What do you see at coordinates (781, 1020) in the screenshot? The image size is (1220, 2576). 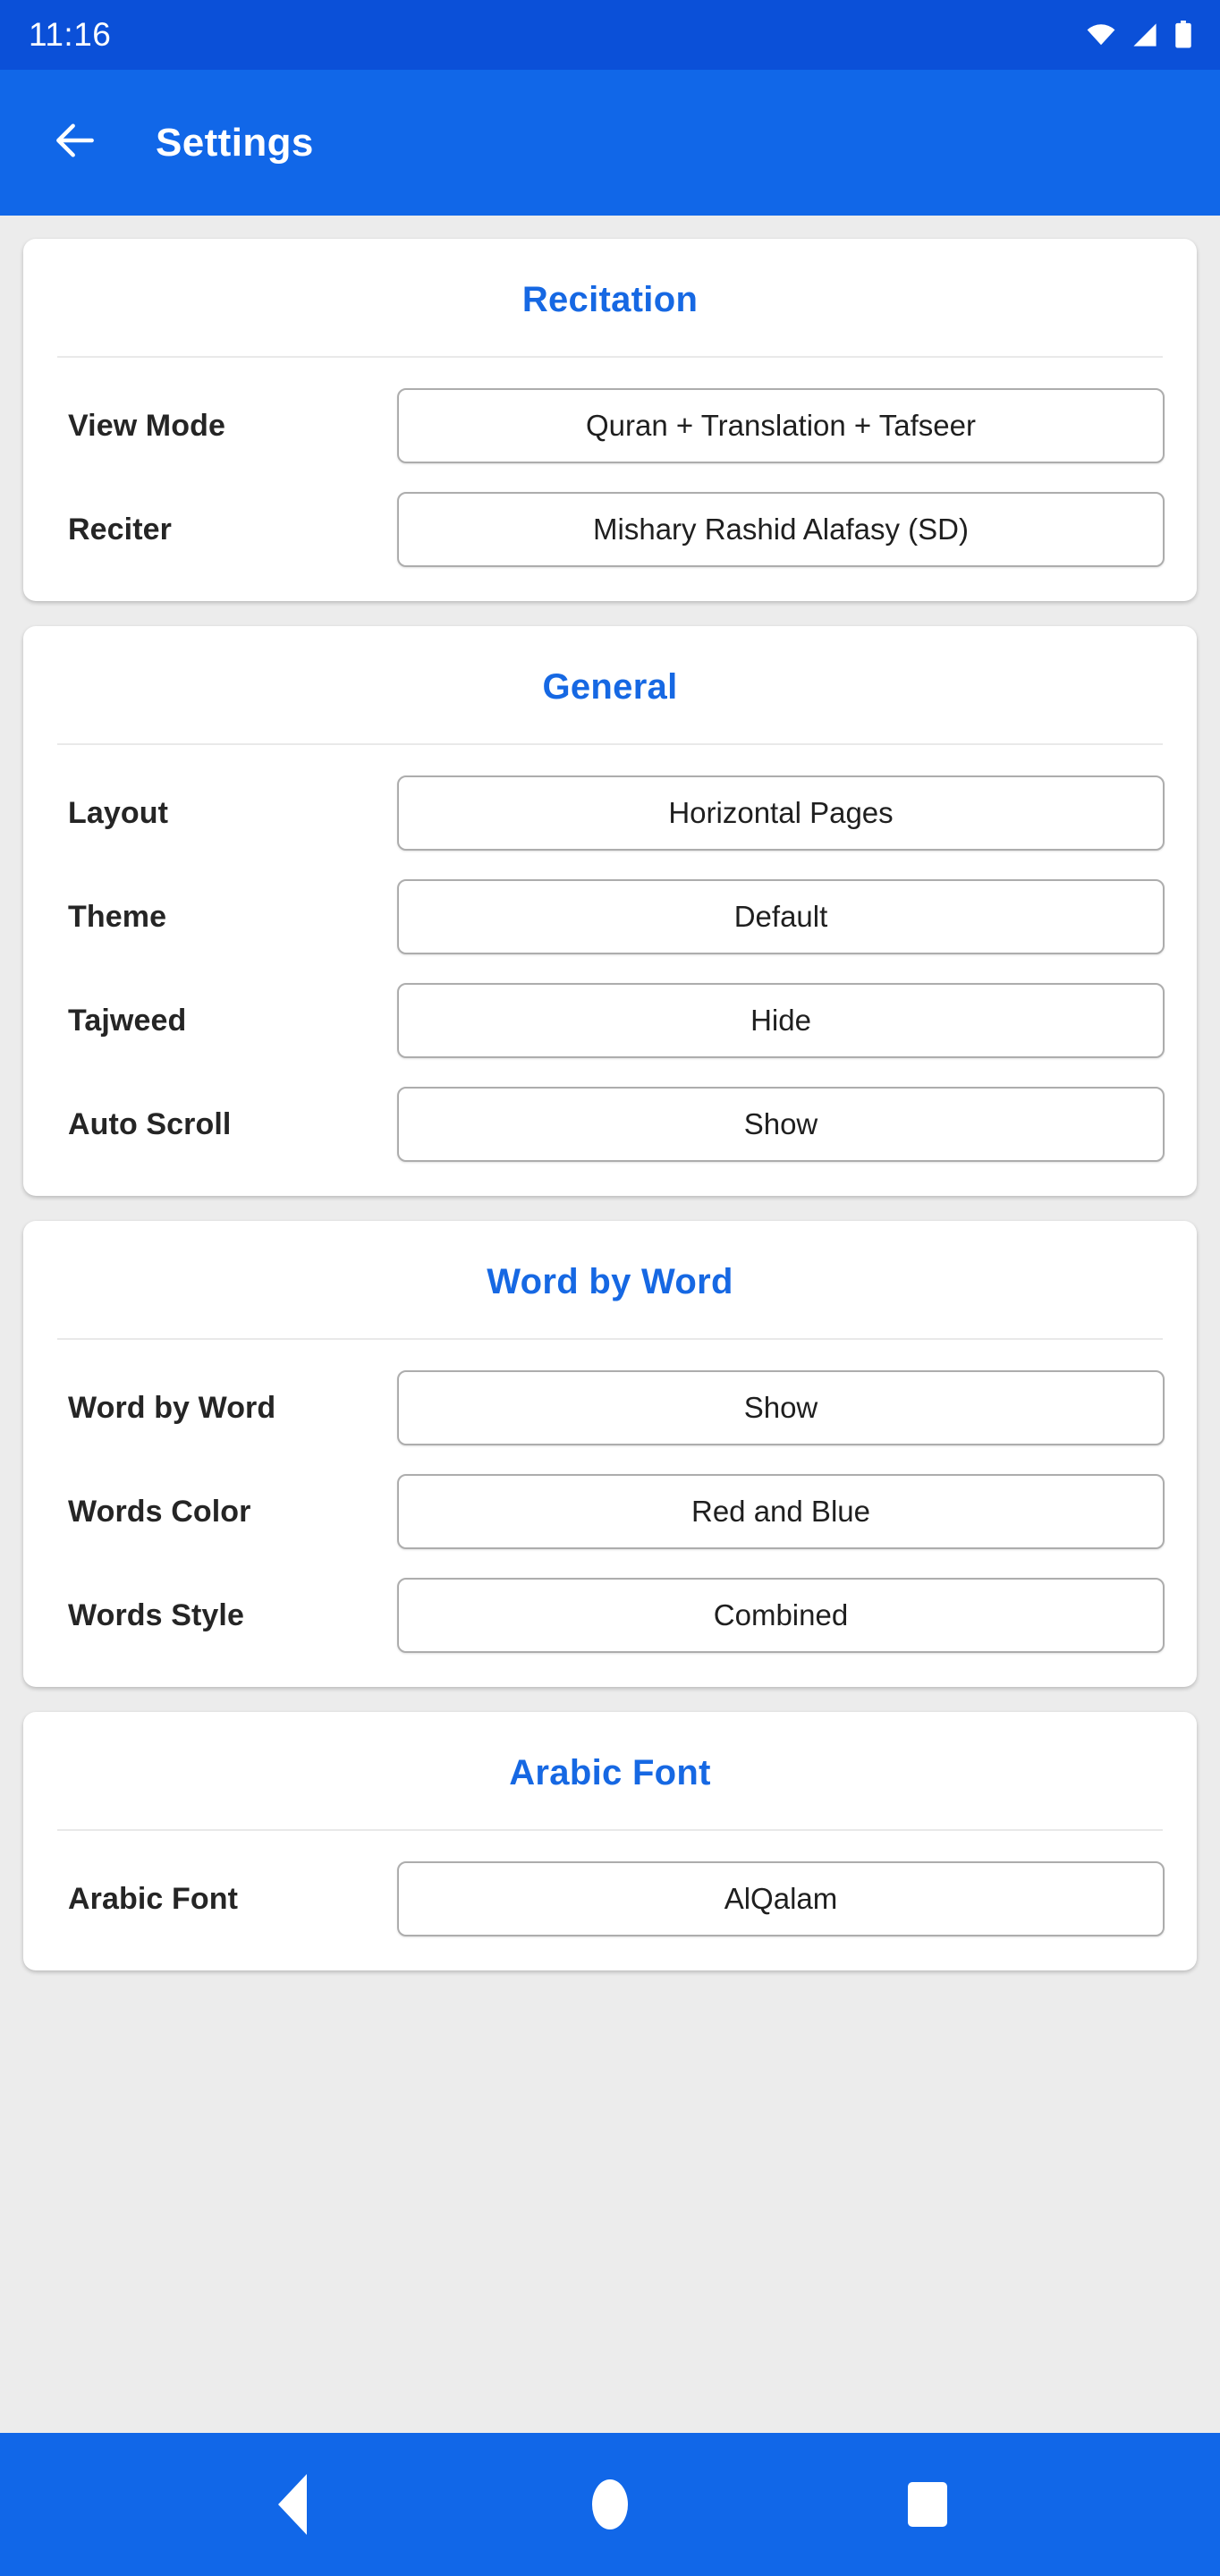 I see `setting-dropdown: Hide` at bounding box center [781, 1020].